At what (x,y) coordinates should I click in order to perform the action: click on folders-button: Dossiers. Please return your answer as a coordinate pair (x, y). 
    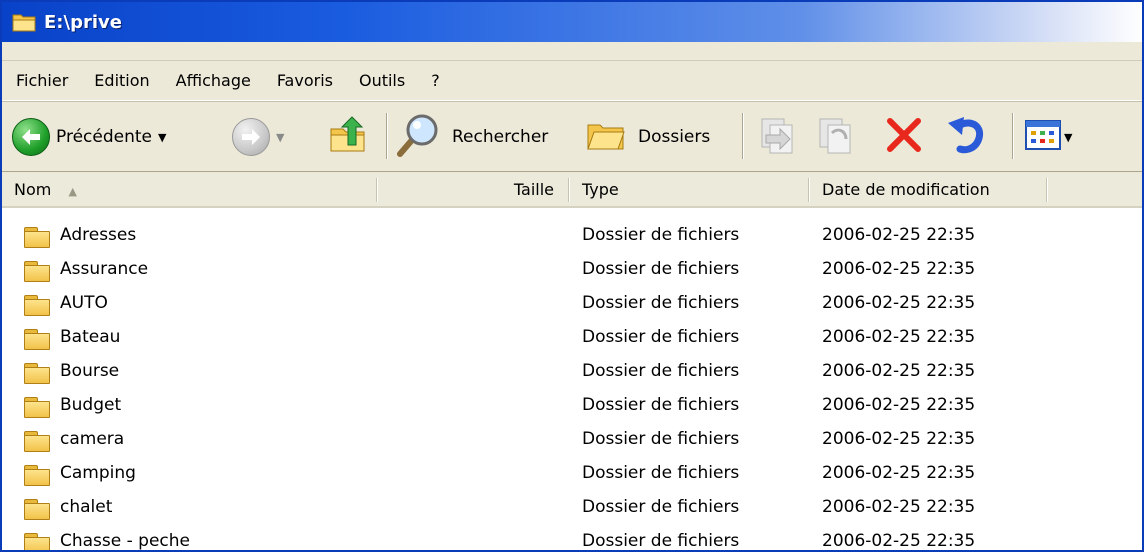
    Looking at the image, I should click on (648, 137).